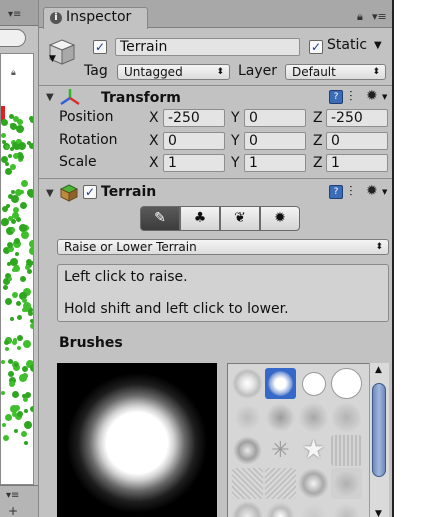  I want to click on scroll-up-icon: ▲, so click(378, 370).